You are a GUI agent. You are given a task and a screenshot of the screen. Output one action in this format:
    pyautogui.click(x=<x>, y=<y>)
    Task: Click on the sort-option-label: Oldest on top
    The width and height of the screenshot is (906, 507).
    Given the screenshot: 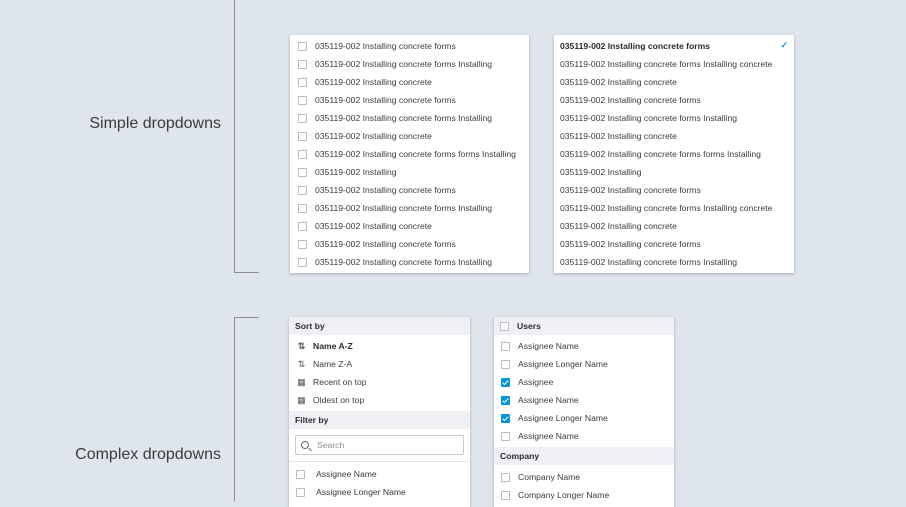 What is the action you would take?
    pyautogui.click(x=339, y=400)
    